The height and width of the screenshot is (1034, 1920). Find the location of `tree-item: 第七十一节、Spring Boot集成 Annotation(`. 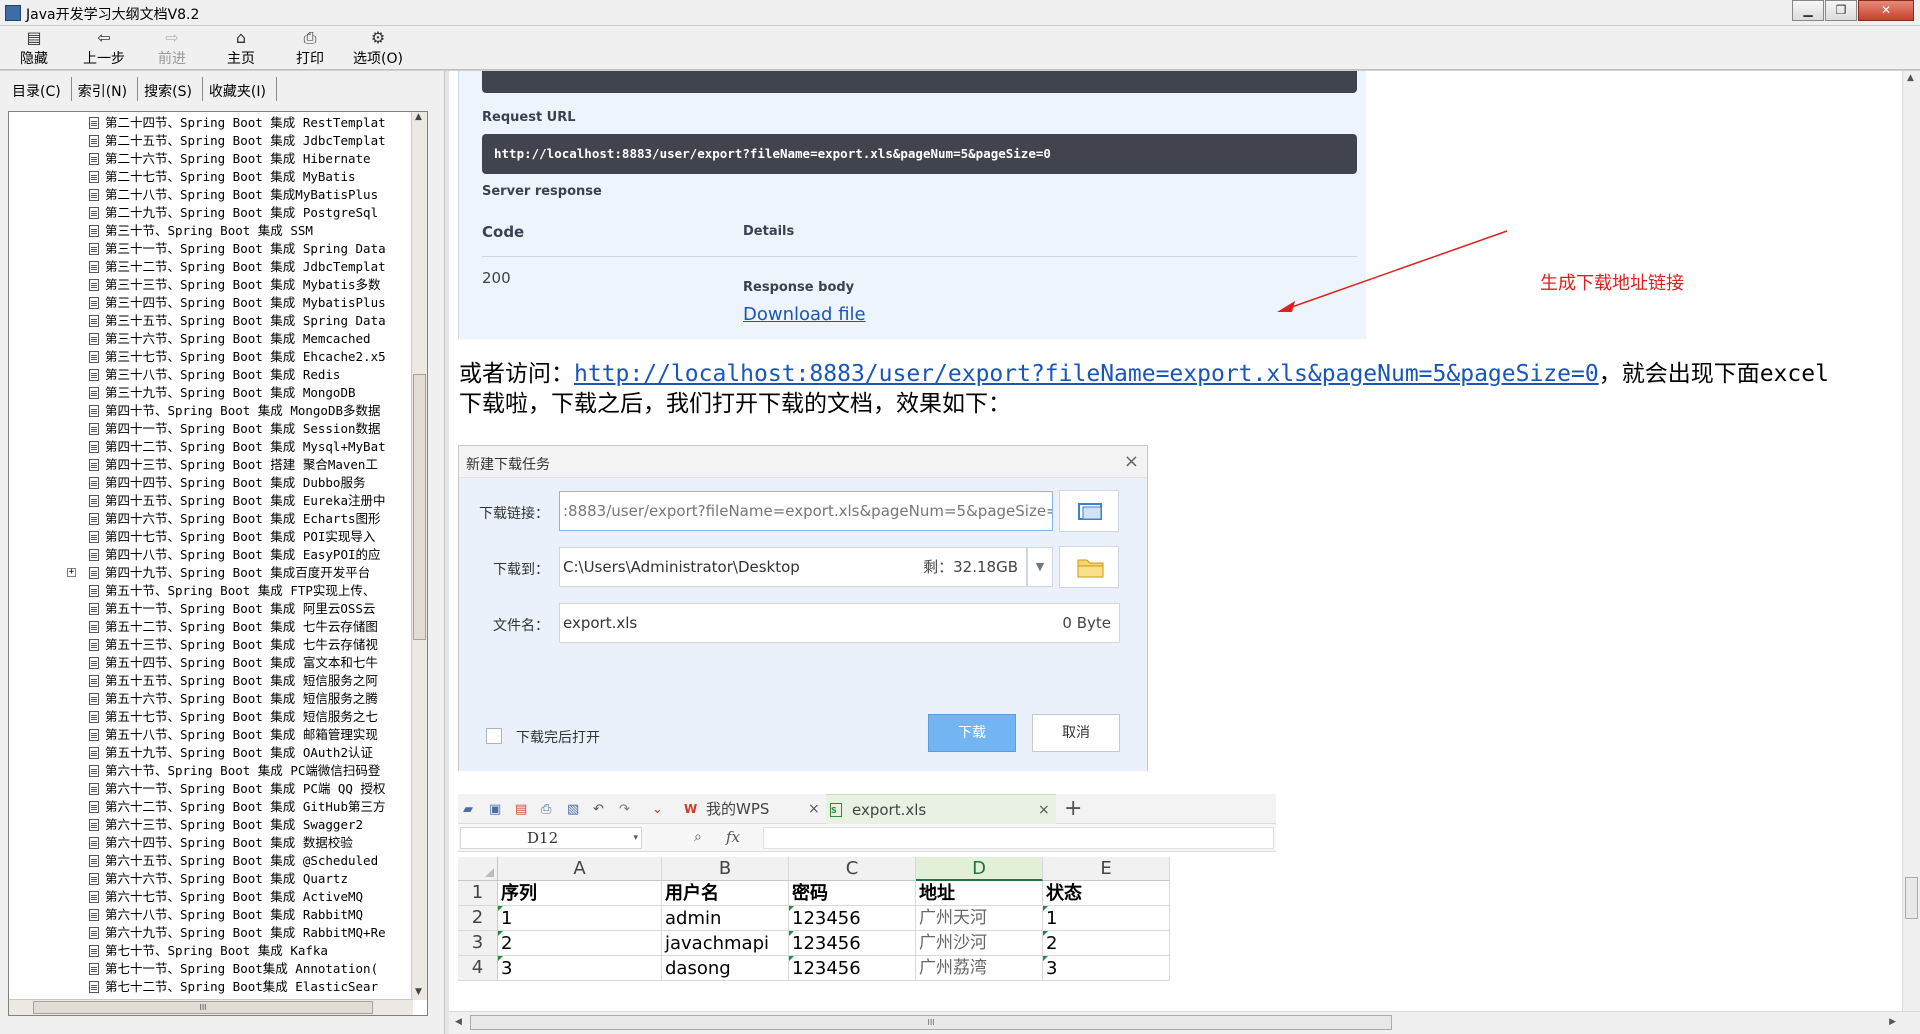

tree-item: 第七十一节、Spring Boot集成 Annotation( is located at coordinates (211, 969).